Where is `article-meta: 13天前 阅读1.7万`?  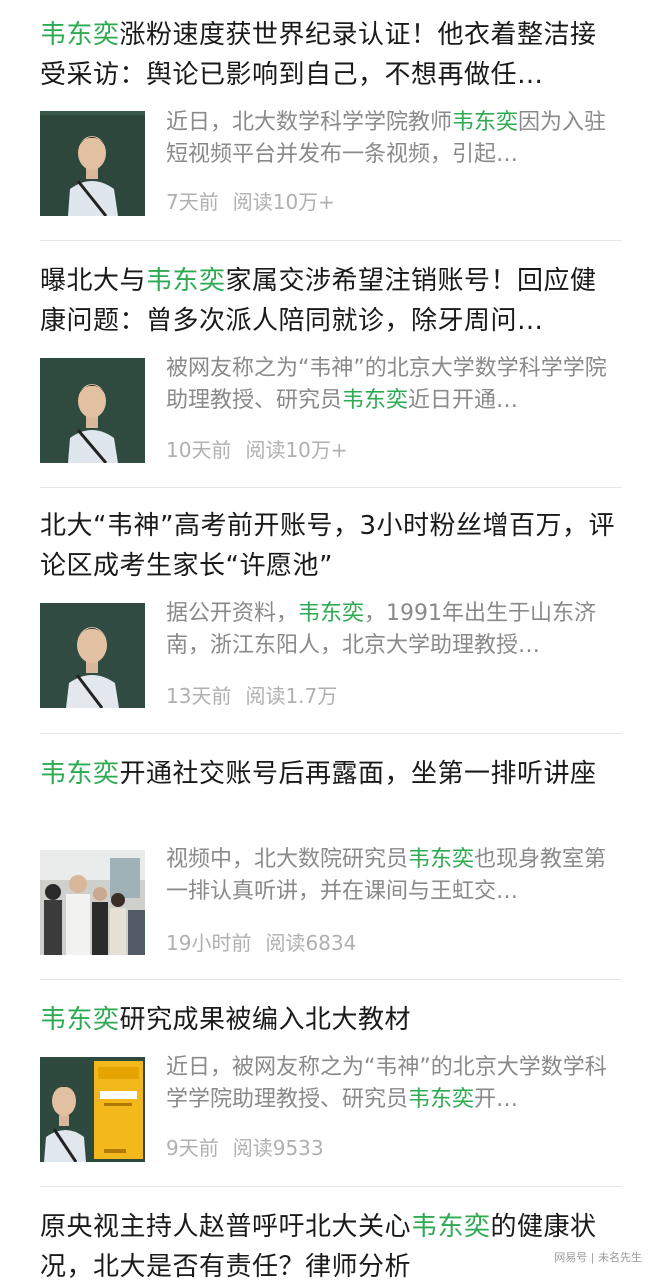
article-meta: 13天前 阅读1.7万 is located at coordinates (251, 694).